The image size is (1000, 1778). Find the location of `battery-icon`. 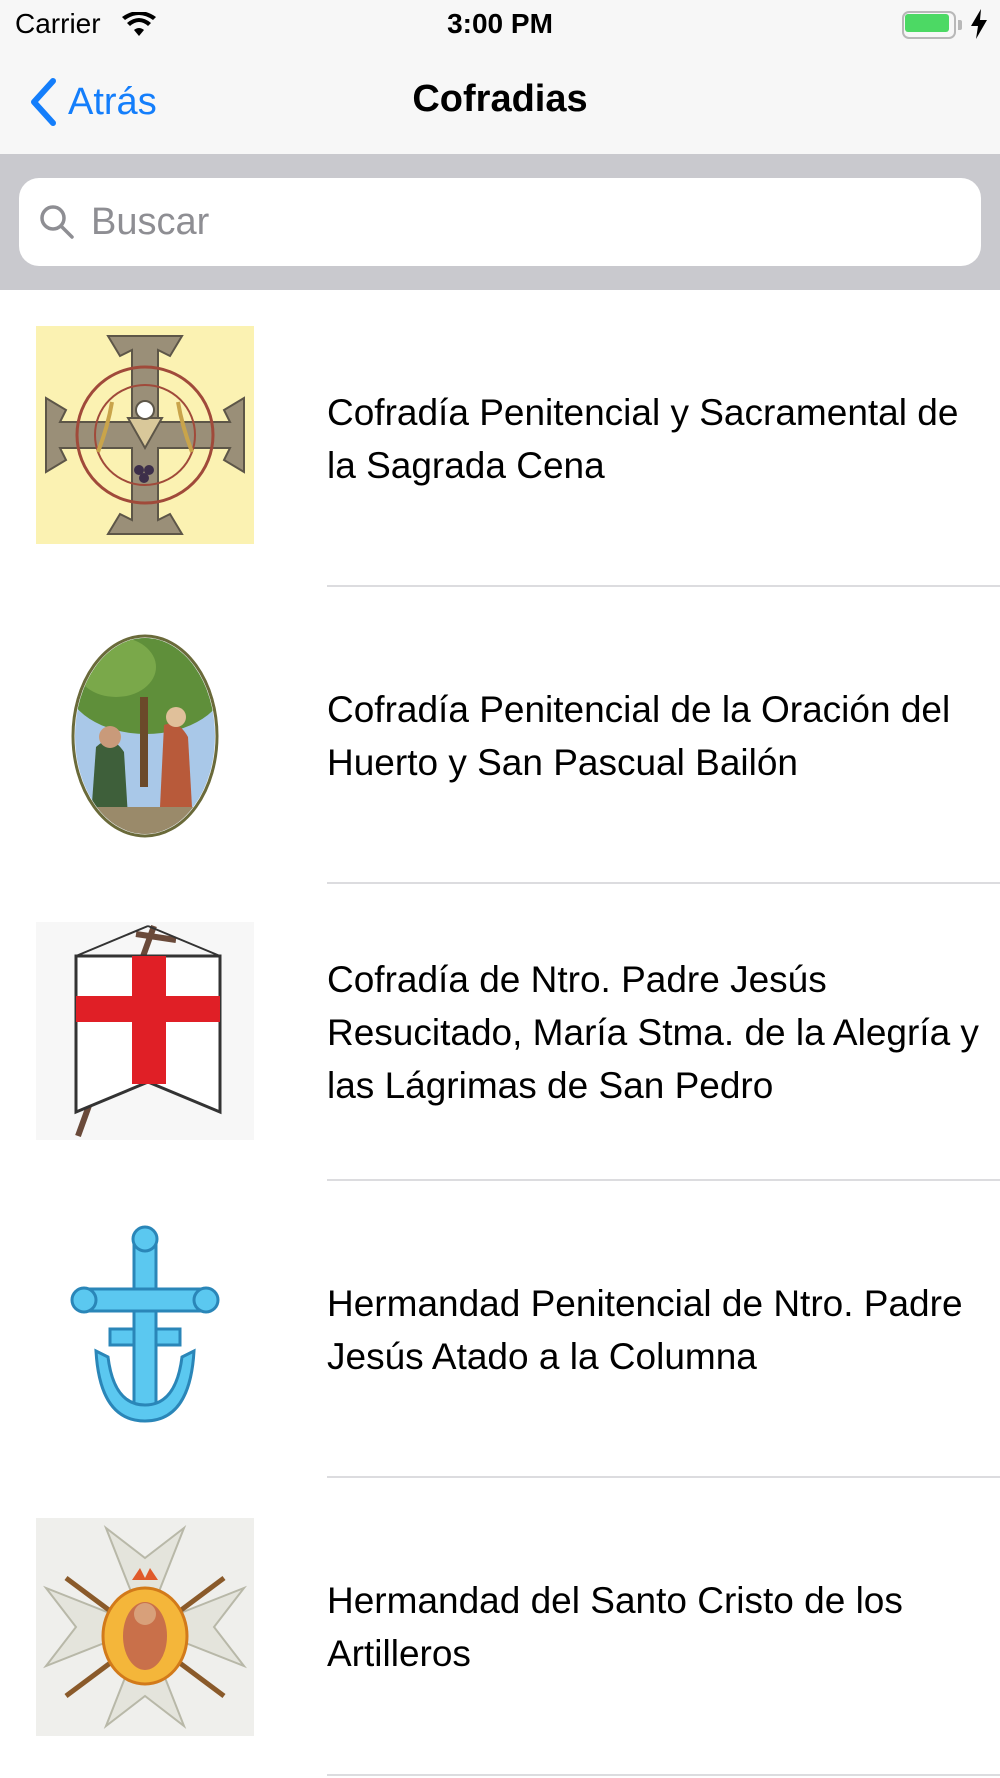

battery-icon is located at coordinates (932, 25).